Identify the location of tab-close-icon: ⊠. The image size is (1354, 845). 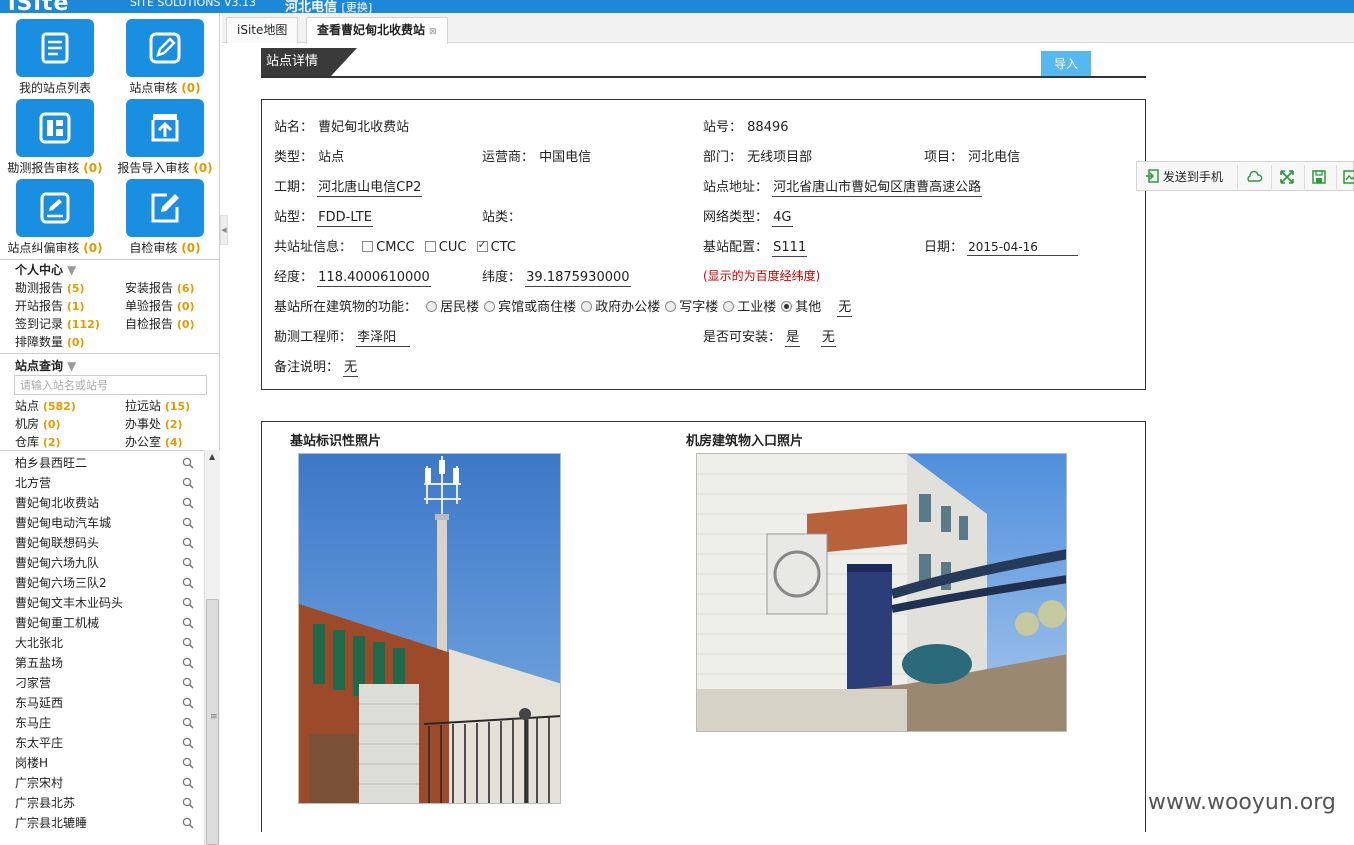
(433, 32).